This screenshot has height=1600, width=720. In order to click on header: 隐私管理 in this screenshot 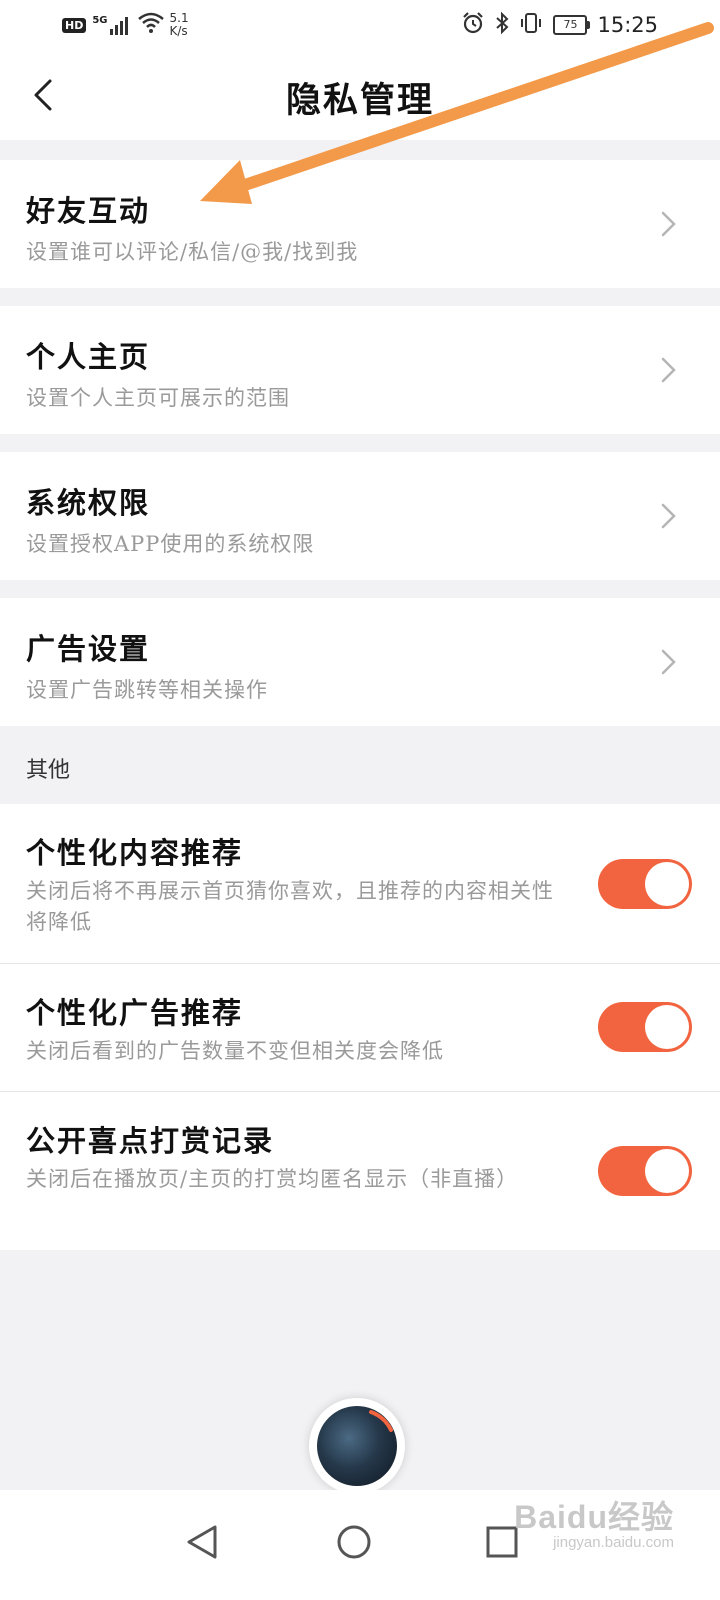, I will do `click(360, 95)`.